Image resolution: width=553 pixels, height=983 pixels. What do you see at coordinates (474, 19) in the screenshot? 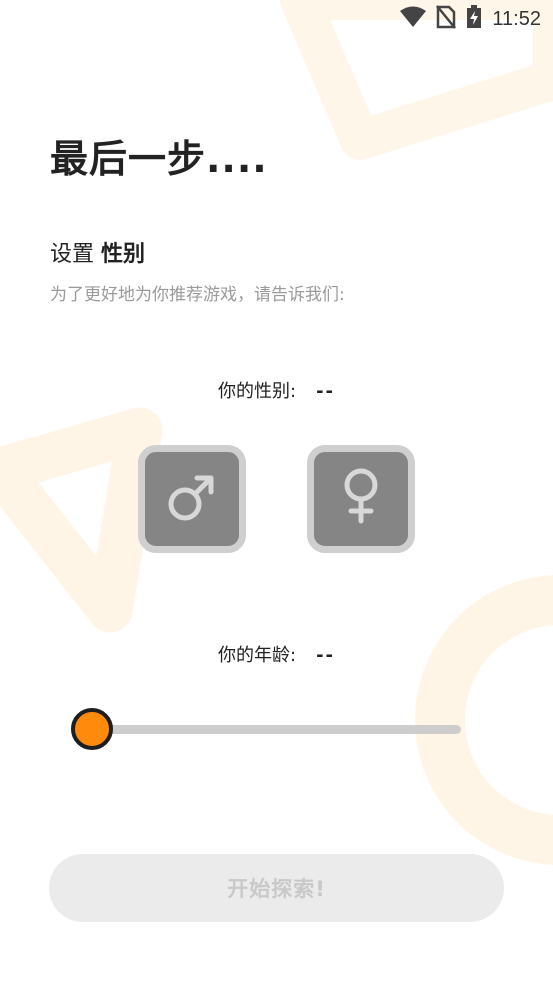
I see `battery-charging-icon` at bounding box center [474, 19].